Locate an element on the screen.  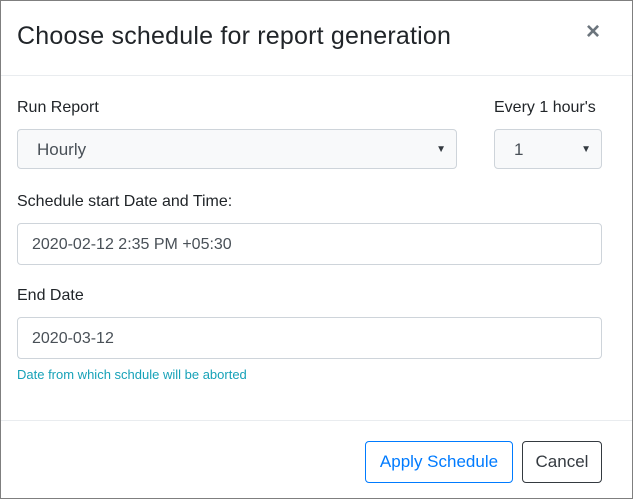
run-report-select: Hourly ▼ is located at coordinates (237, 149).